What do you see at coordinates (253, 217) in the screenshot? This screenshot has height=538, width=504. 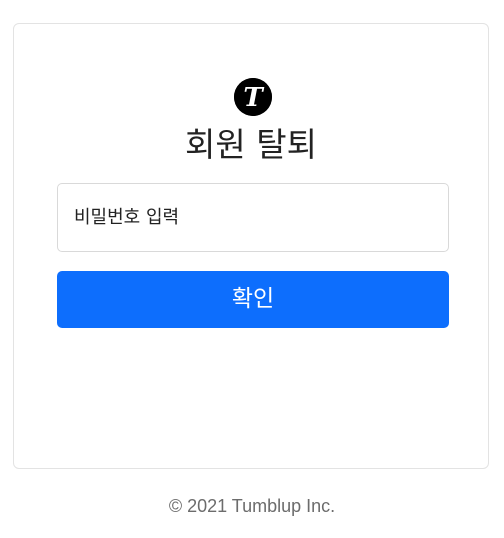 I see `password-input` at bounding box center [253, 217].